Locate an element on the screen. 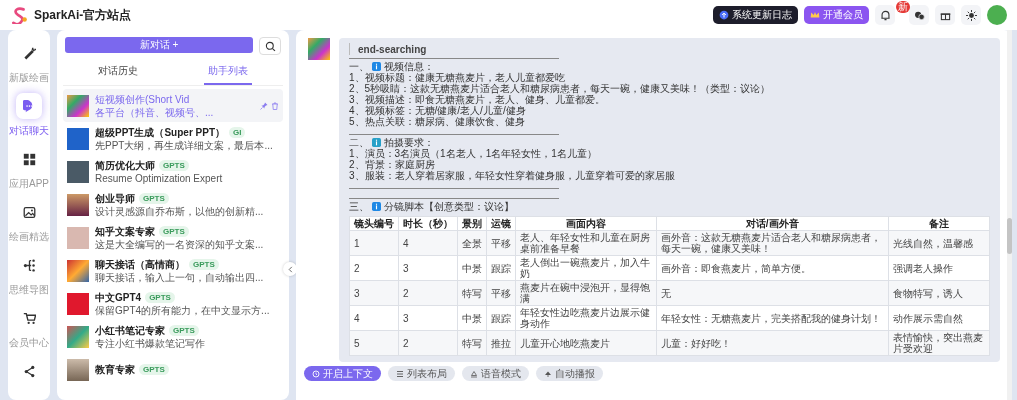  sun-icon is located at coordinates (971, 15).